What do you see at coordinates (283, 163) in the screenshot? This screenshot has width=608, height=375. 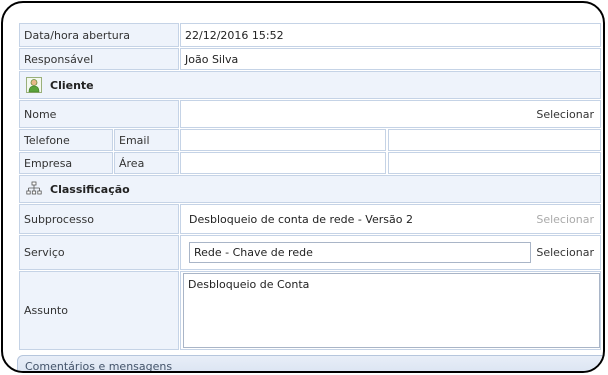 I see `company-field` at bounding box center [283, 163].